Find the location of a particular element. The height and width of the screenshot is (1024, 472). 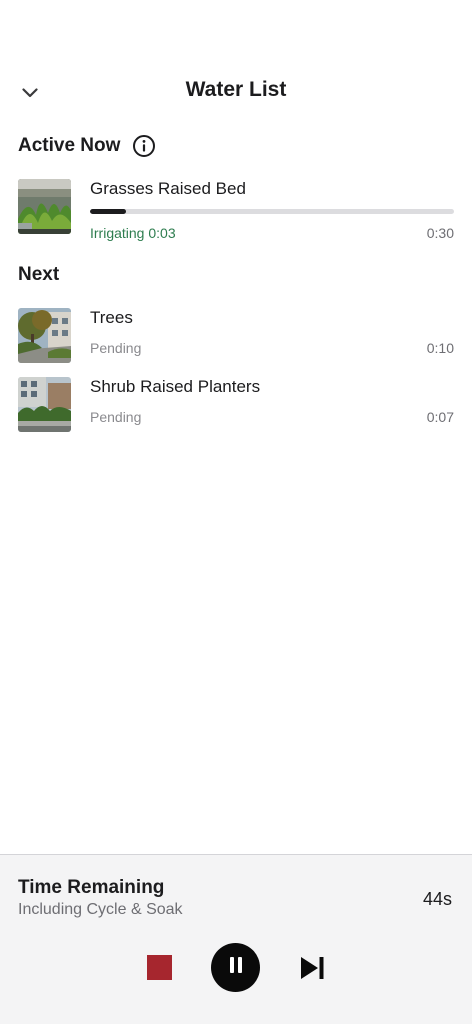

zone-thumbnail-shrubs is located at coordinates (44, 404).